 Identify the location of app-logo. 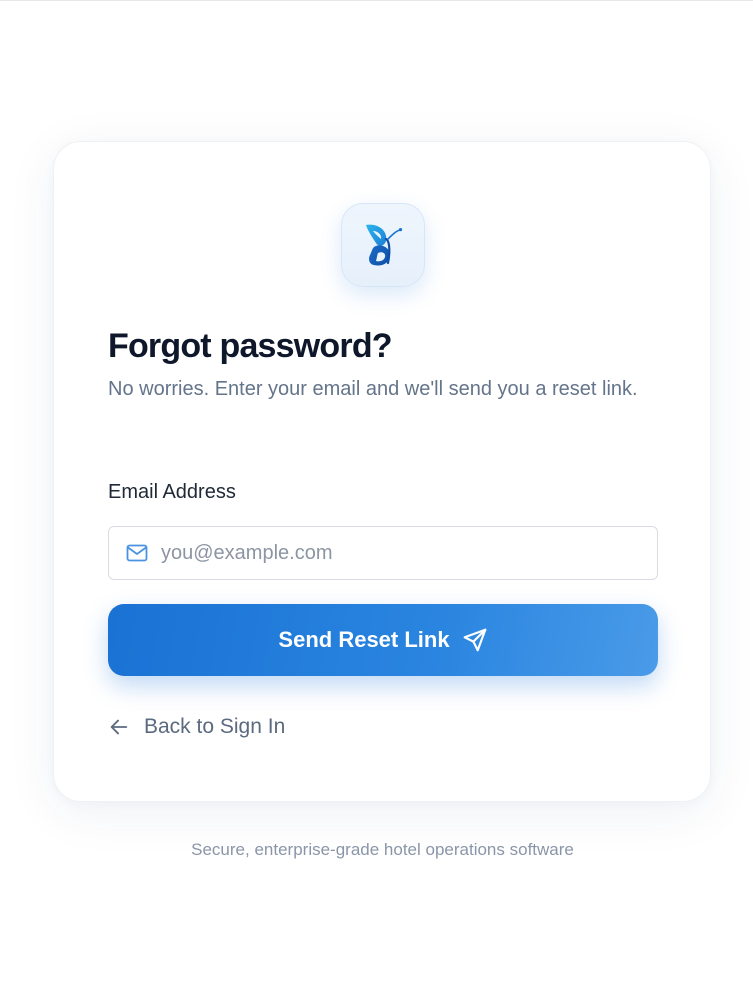
(383, 245).